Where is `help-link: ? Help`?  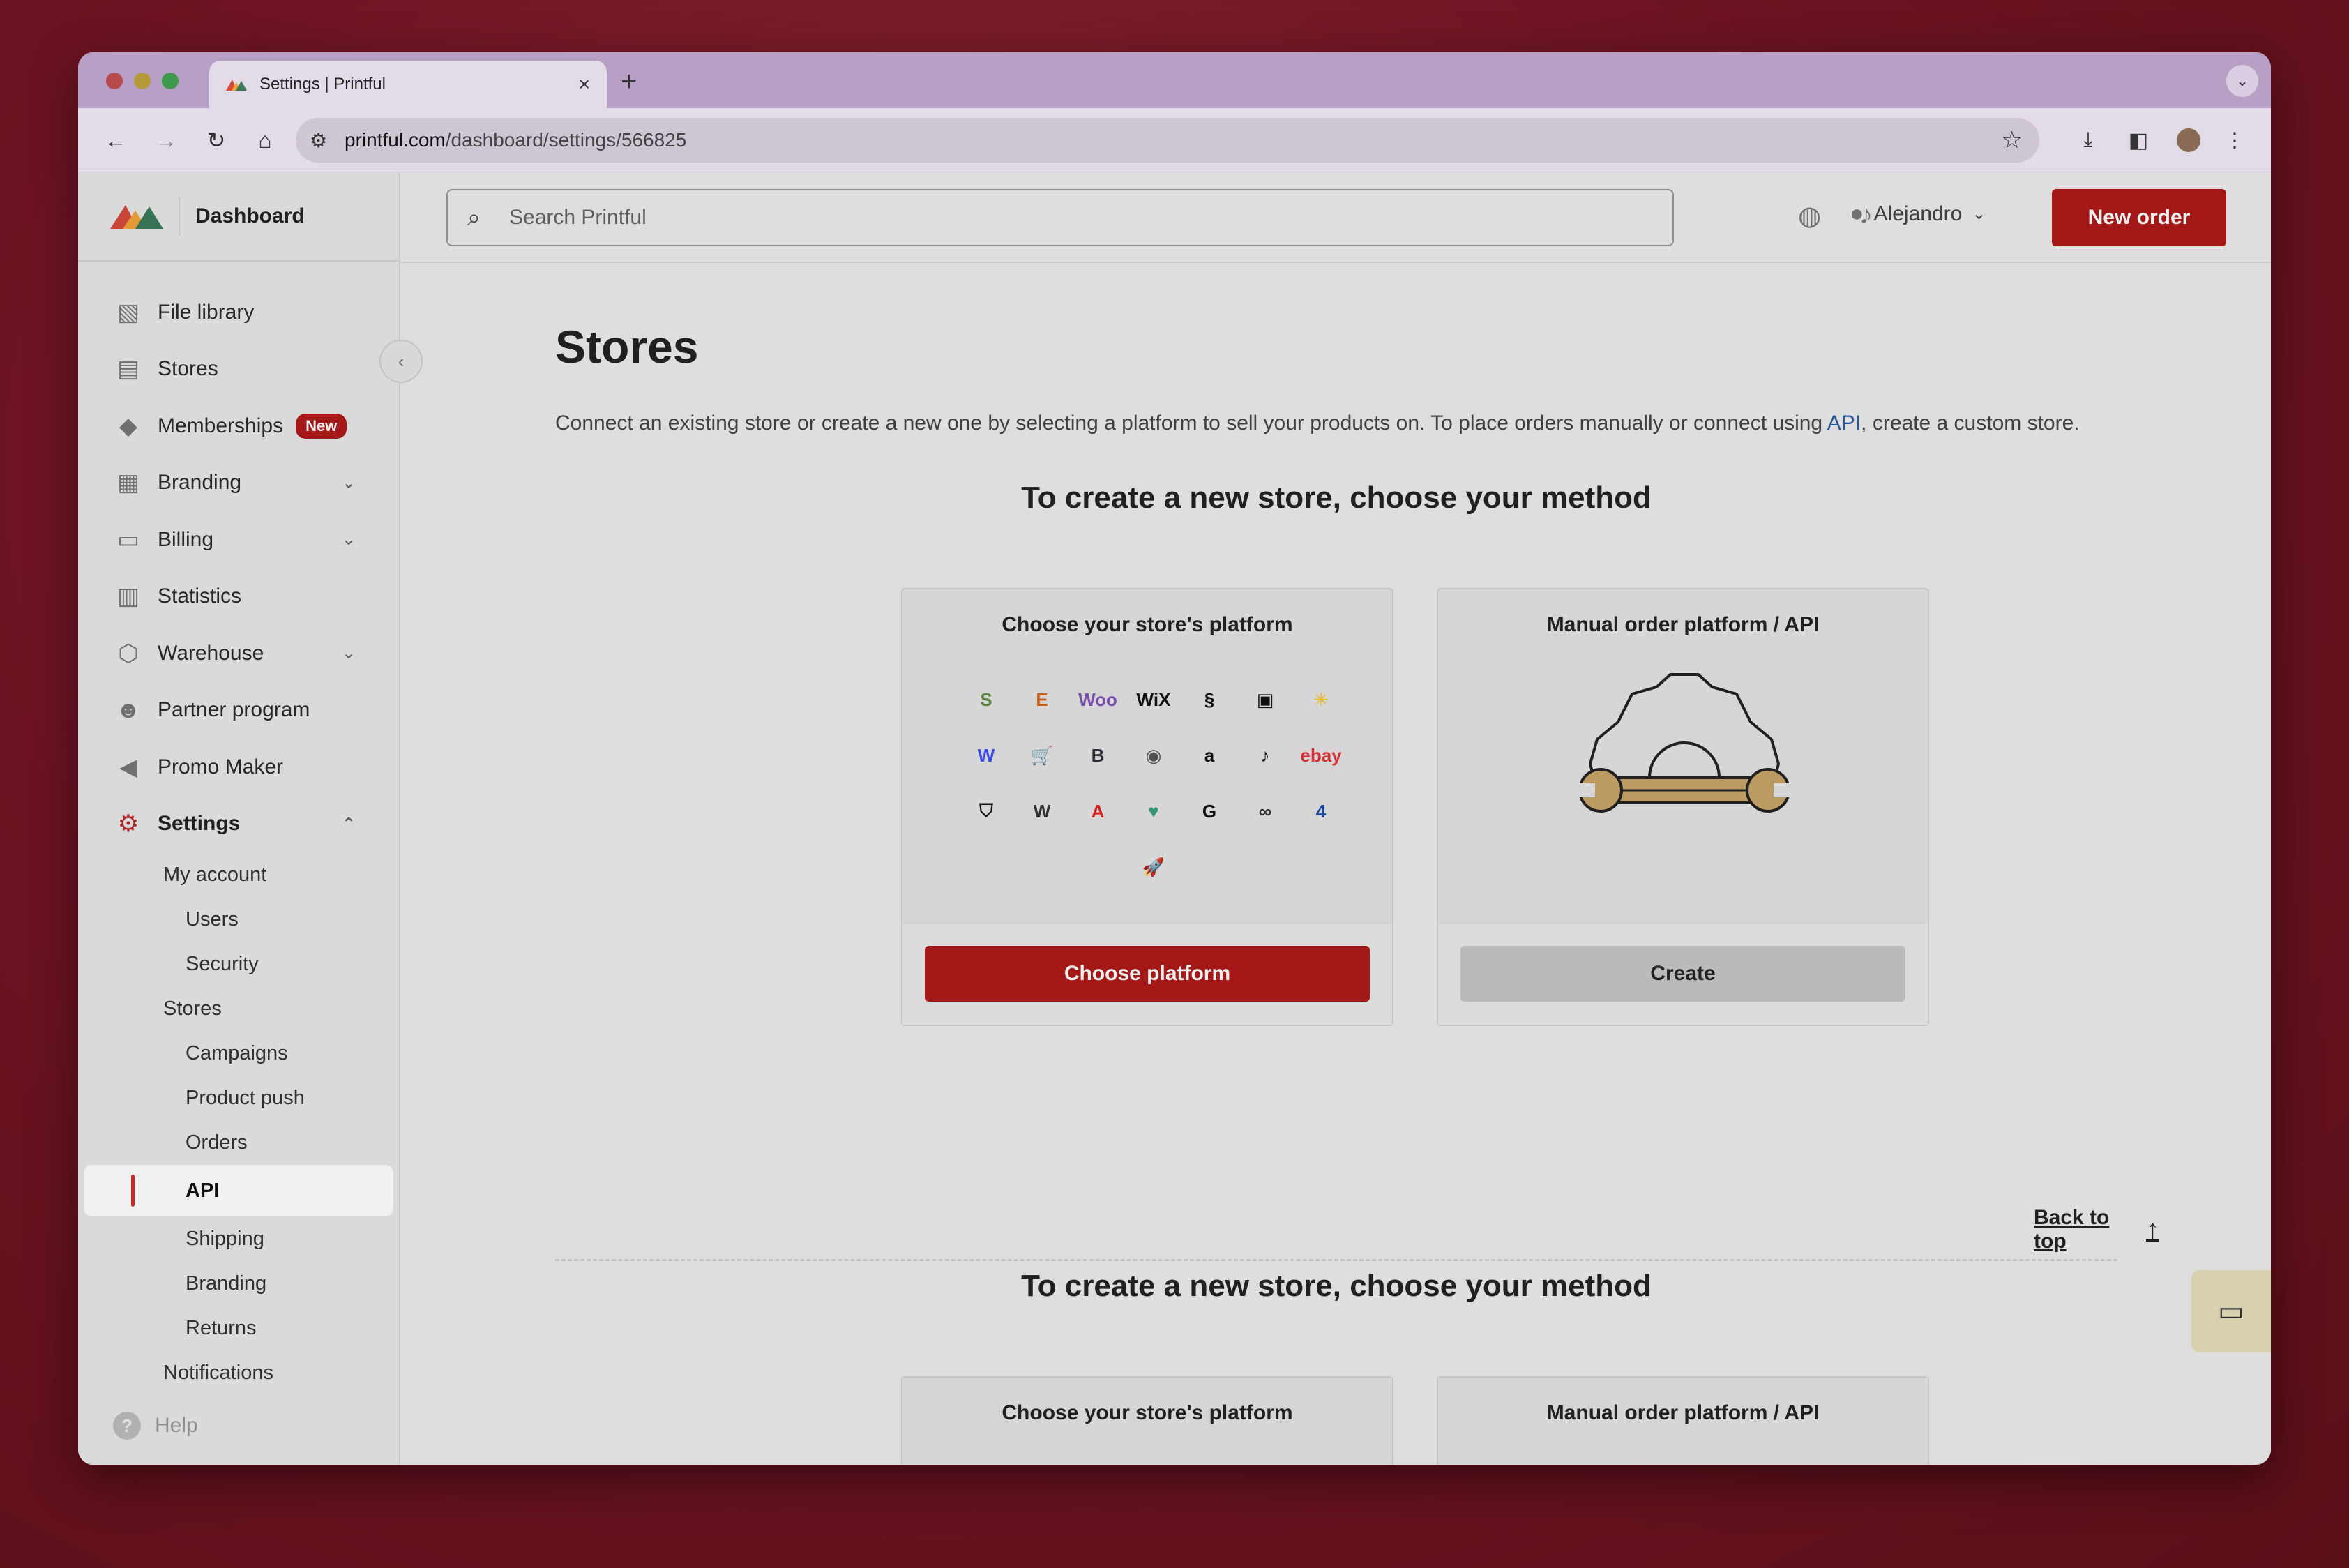
help-link: ? Help is located at coordinates (156, 1426).